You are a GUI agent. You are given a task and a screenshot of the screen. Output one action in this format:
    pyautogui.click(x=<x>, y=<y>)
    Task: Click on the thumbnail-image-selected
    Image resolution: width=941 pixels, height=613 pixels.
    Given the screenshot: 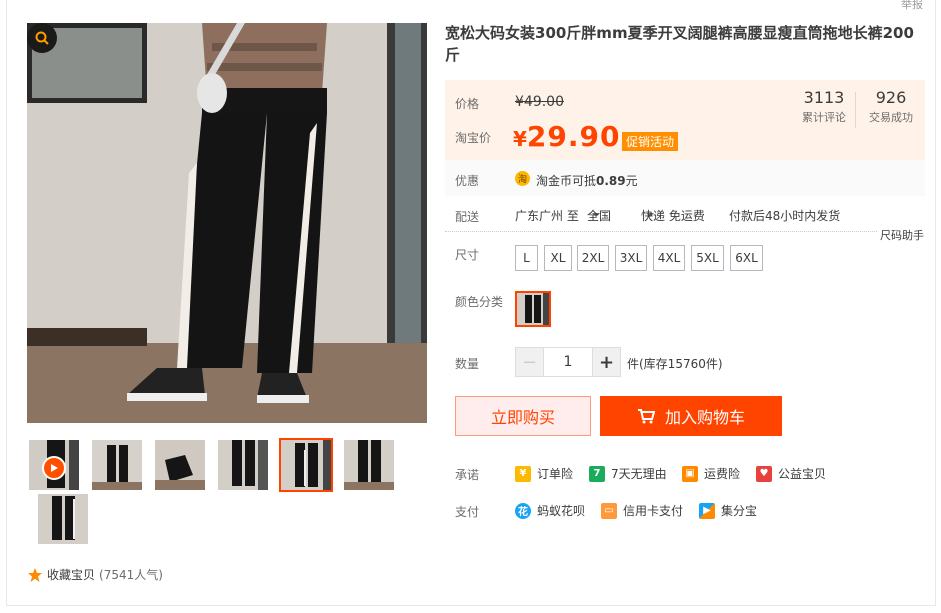 What is the action you would take?
    pyautogui.click(x=306, y=465)
    